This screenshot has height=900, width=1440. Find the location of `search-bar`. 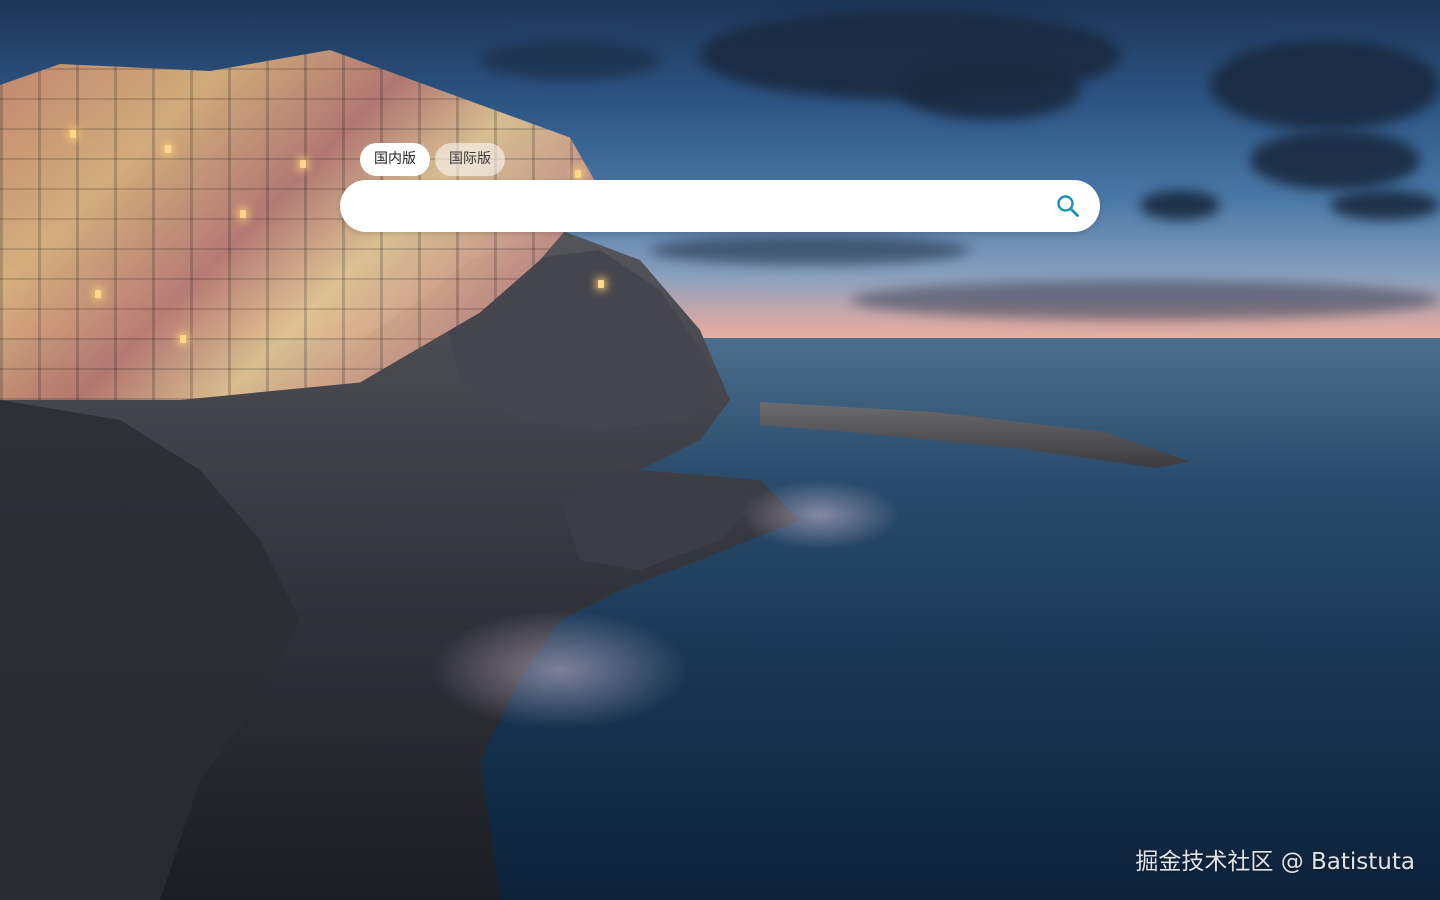

search-bar is located at coordinates (720, 207).